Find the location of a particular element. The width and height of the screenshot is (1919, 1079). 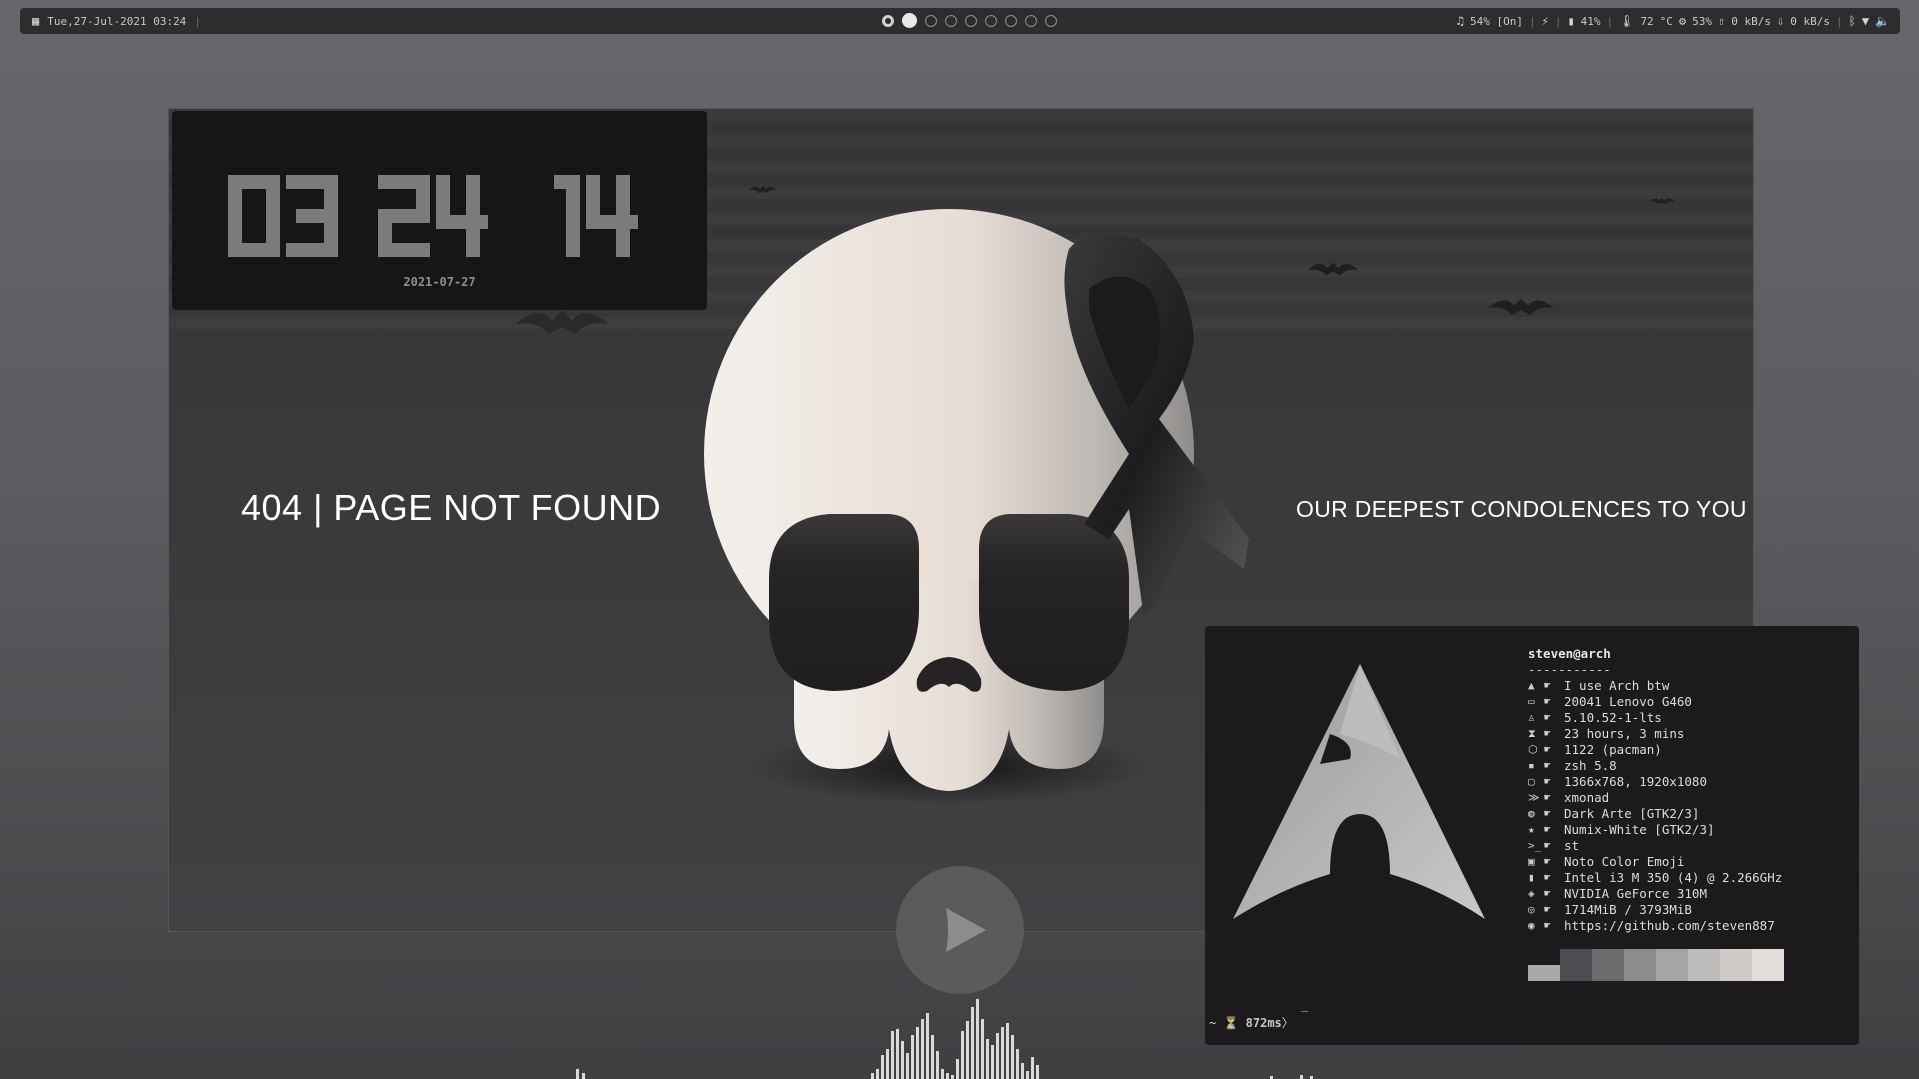

cpu-label: 53% is located at coordinates (1702, 21).